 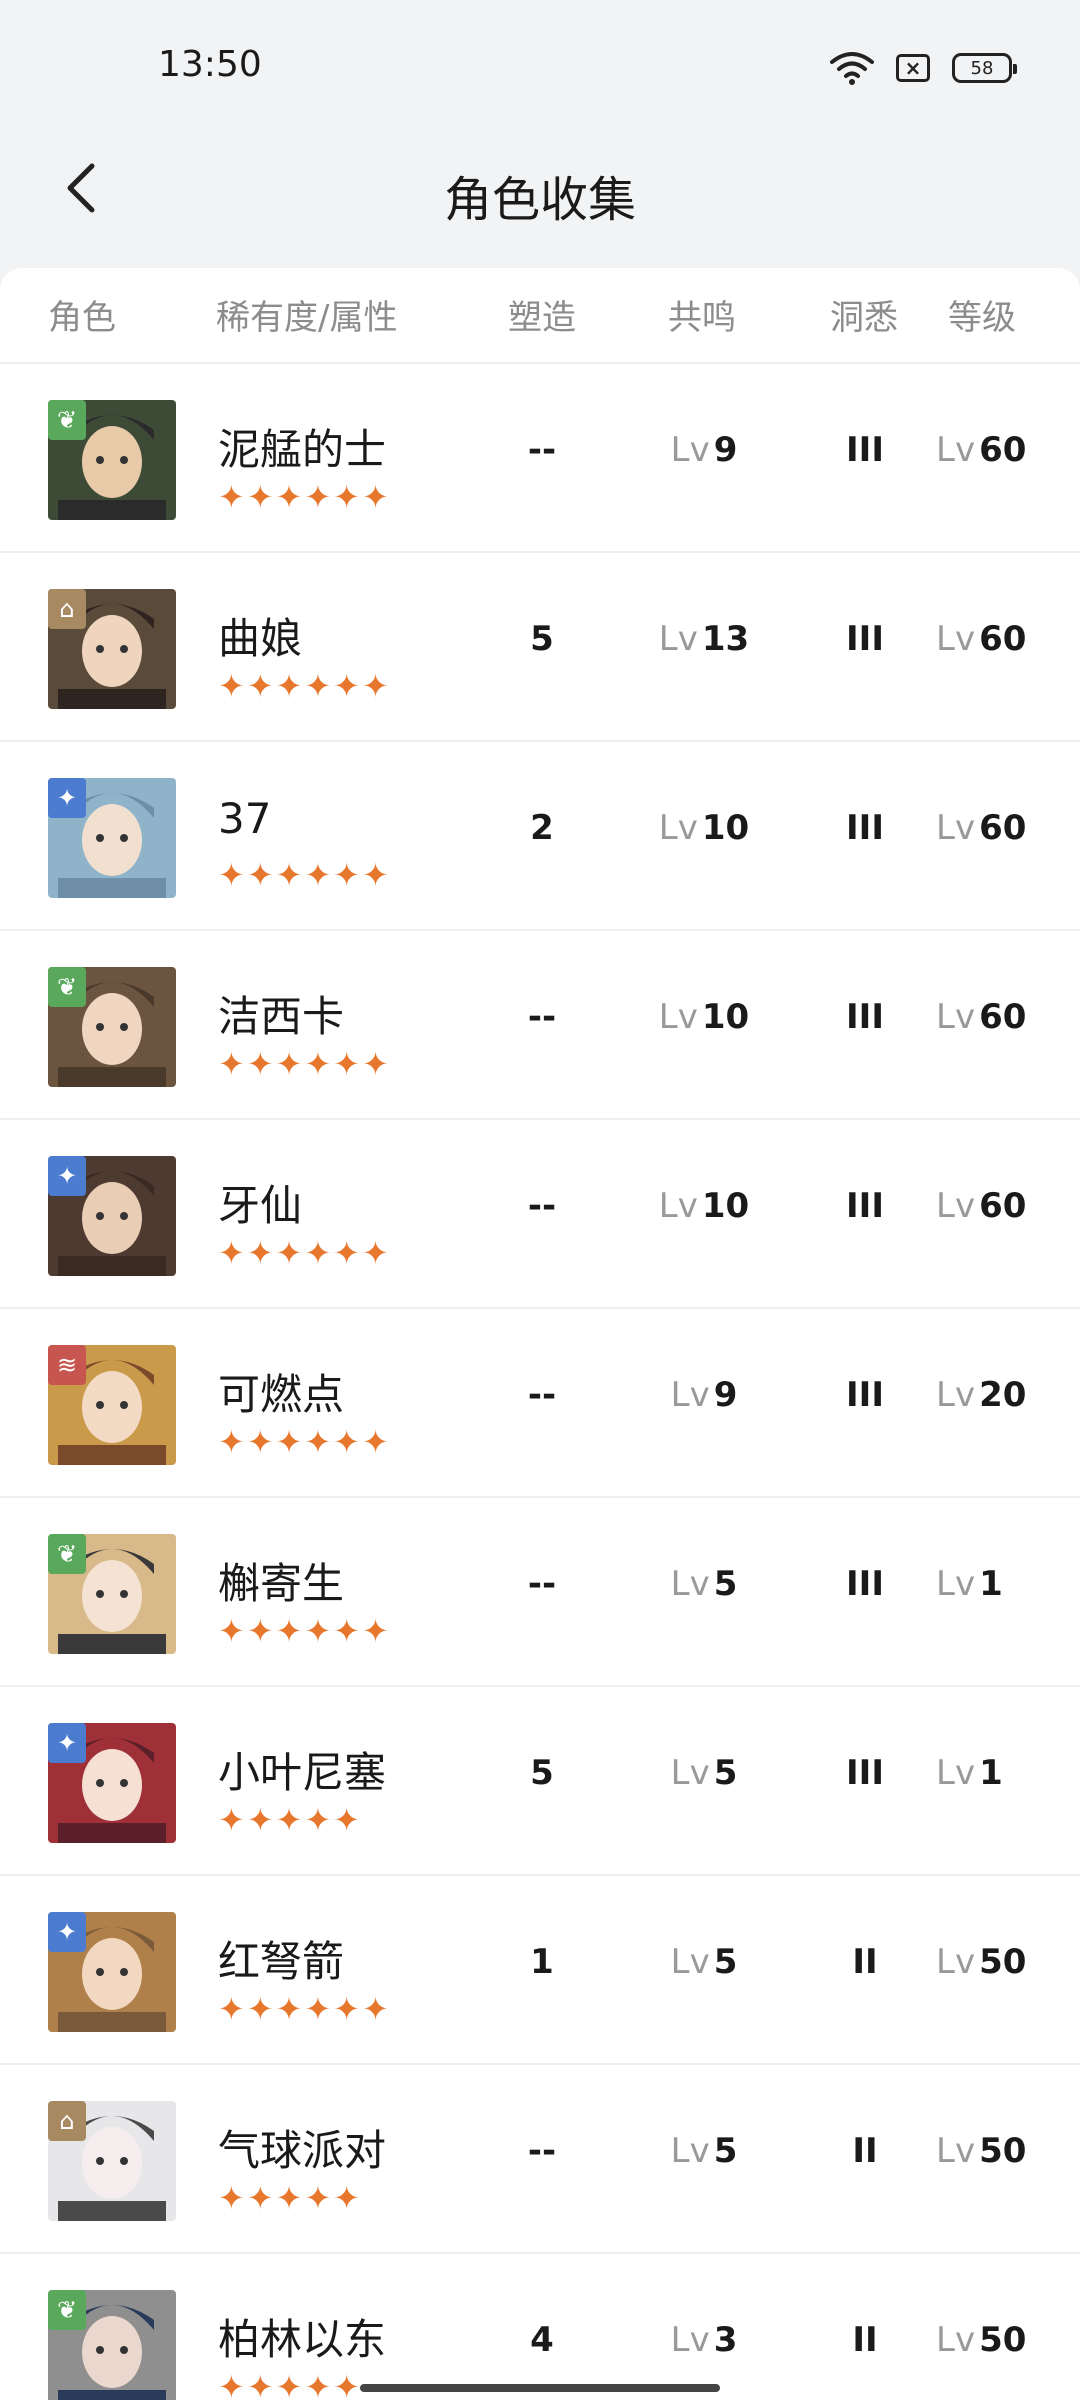 What do you see at coordinates (302, 1772) in the screenshot?
I see `character-name: 小叶尼塞` at bounding box center [302, 1772].